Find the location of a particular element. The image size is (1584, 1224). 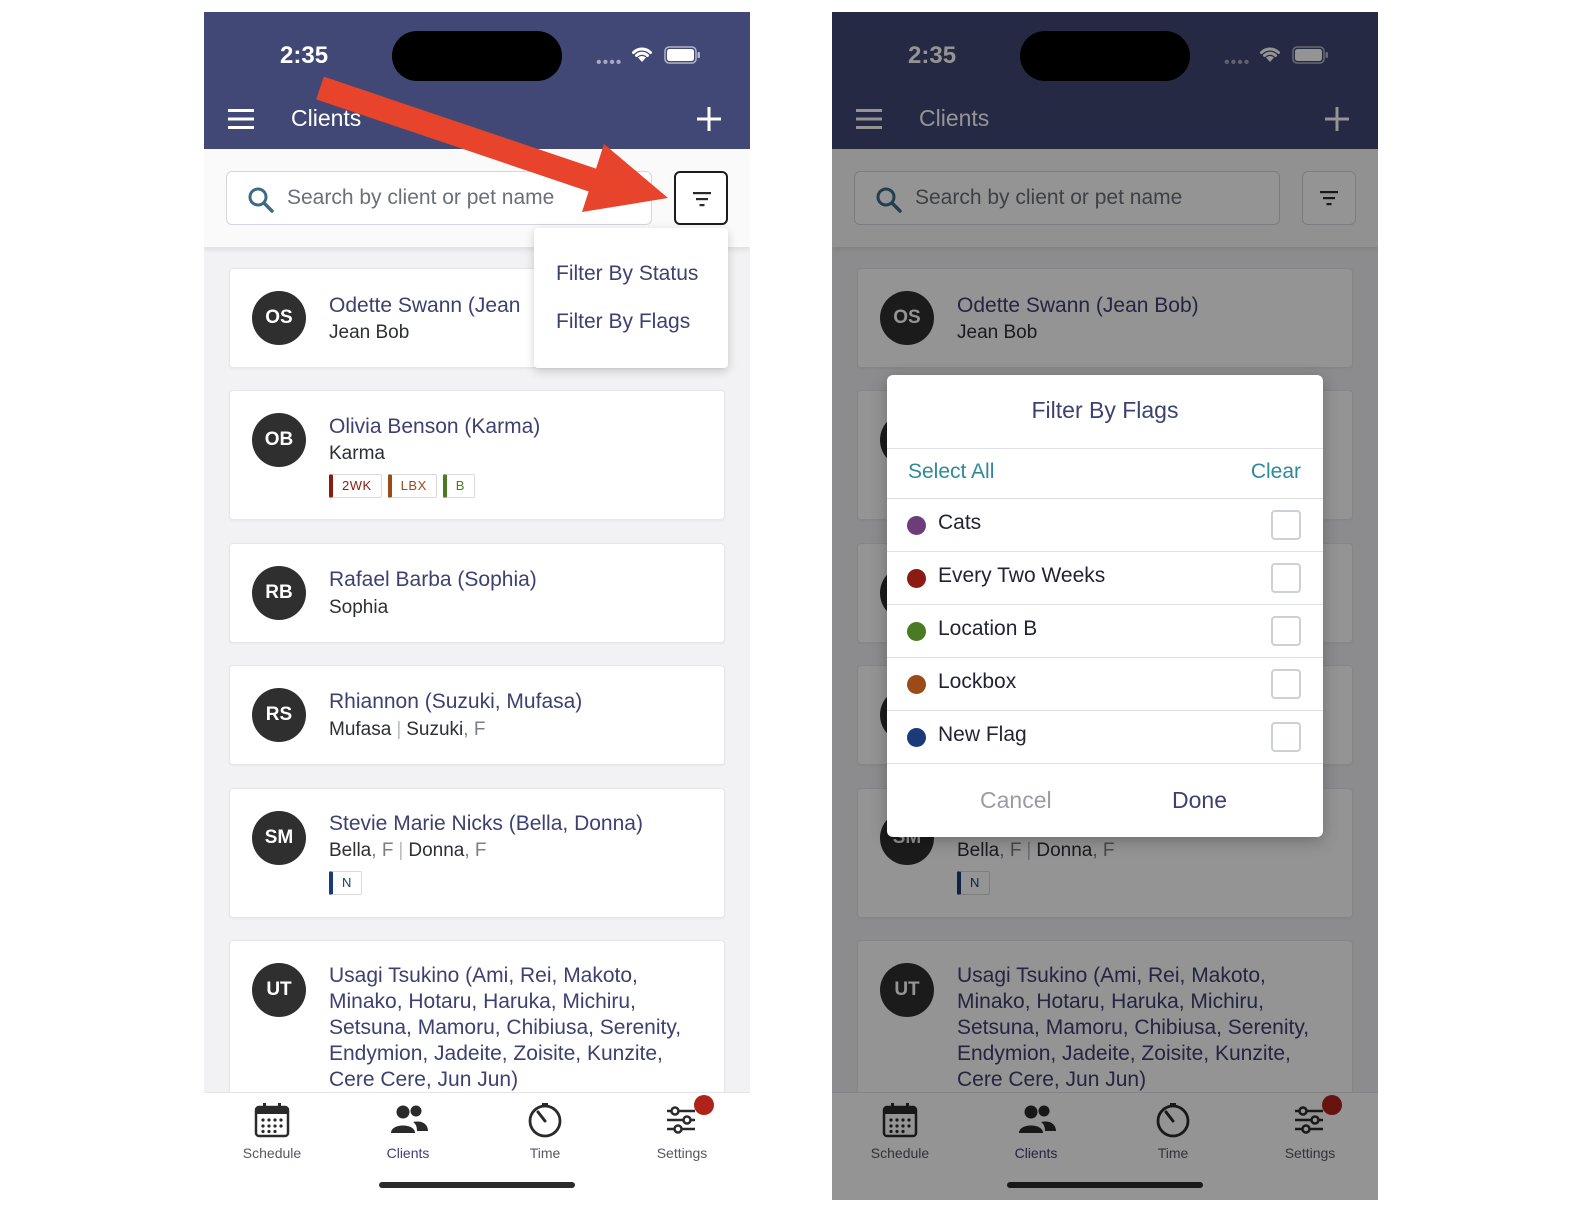

dynamic-island is located at coordinates (477, 56).